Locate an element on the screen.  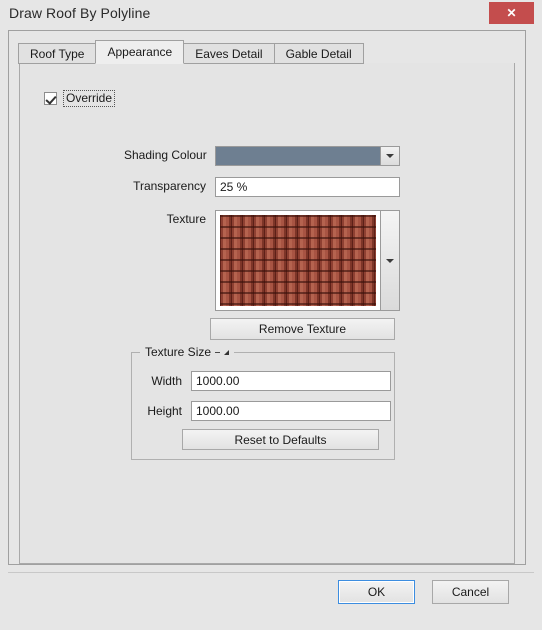
texture-size-legend-label: Texture Size is located at coordinates (178, 352).